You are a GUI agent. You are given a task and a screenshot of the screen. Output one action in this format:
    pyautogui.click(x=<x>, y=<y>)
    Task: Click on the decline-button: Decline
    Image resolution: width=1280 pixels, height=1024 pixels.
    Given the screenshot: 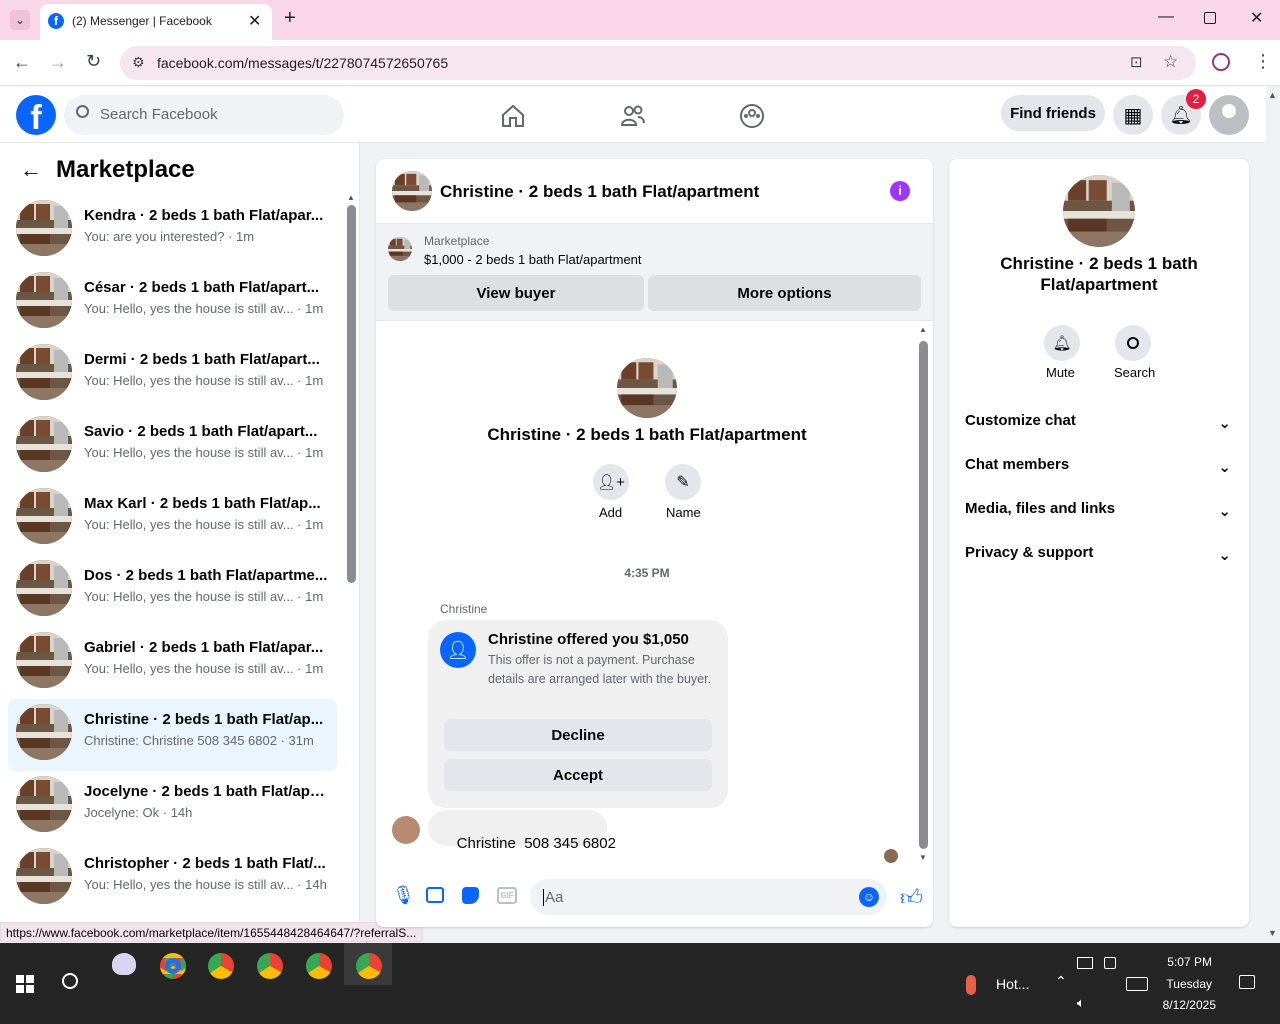 What is the action you would take?
    pyautogui.click(x=578, y=735)
    